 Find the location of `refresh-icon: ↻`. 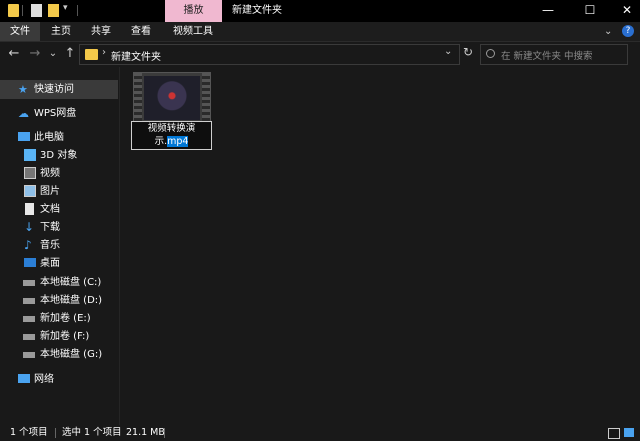

refresh-icon: ↻ is located at coordinates (468, 52).